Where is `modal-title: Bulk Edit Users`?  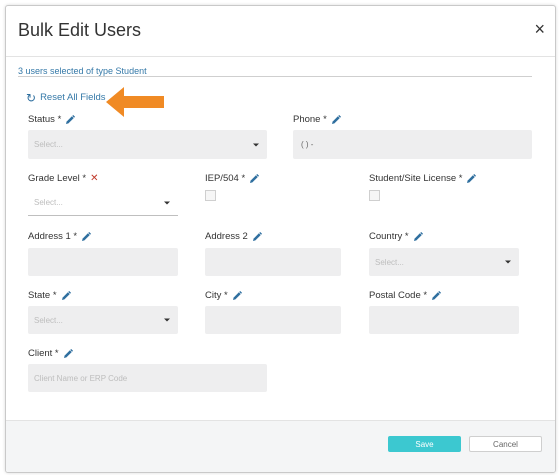 modal-title: Bulk Edit Users is located at coordinates (80, 30).